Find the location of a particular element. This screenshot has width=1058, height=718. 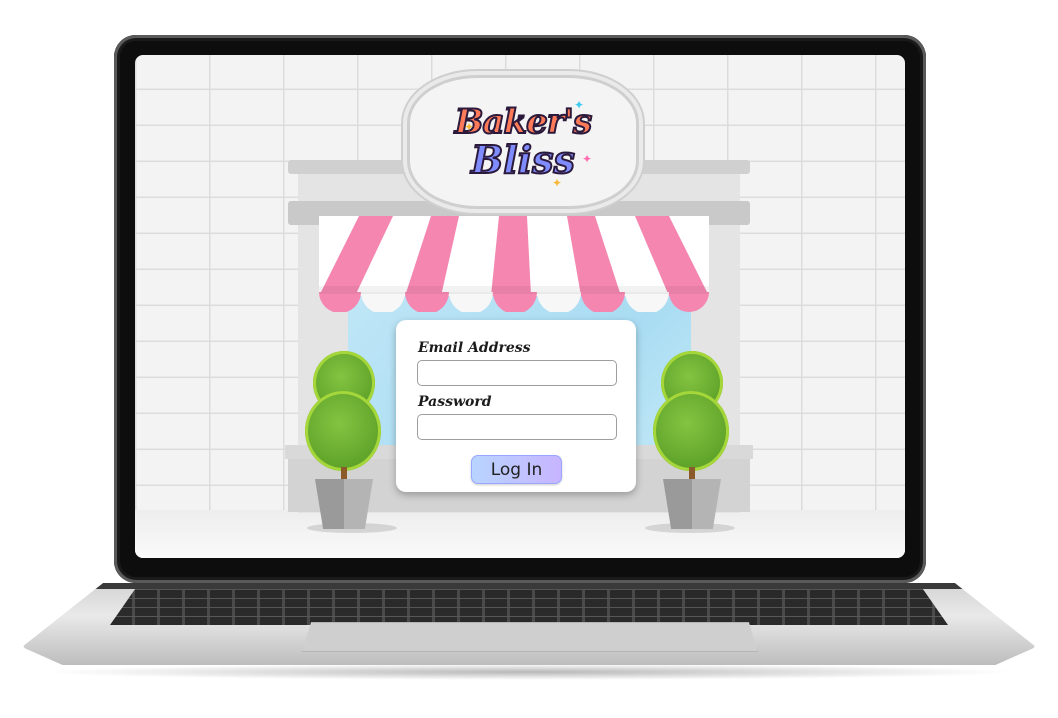

password-label: Password is located at coordinates (455, 402).